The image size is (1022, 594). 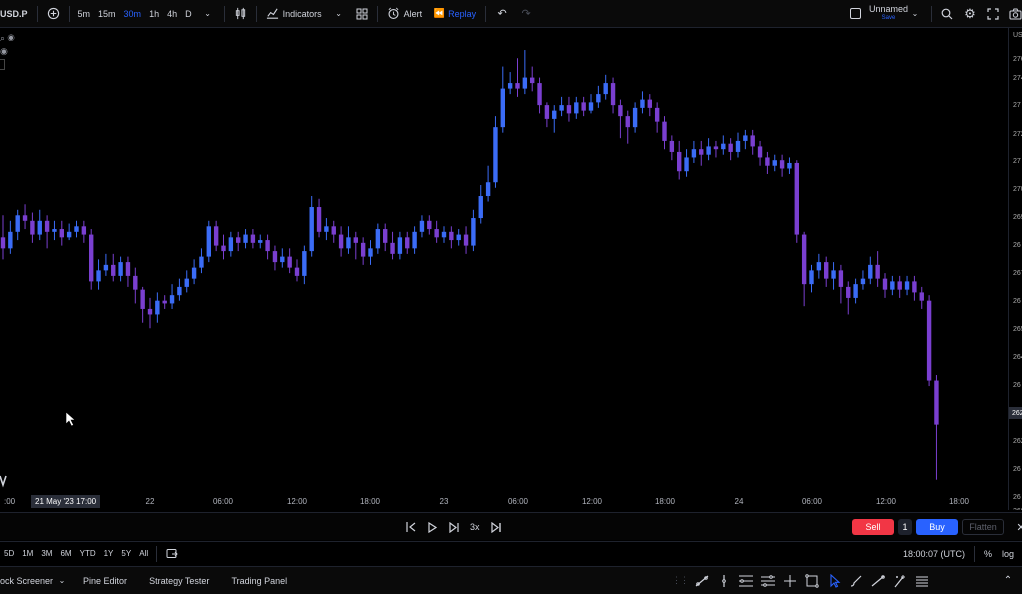 What do you see at coordinates (179, 580) in the screenshot?
I see `tab-strategy-tester: Strategy Tester` at bounding box center [179, 580].